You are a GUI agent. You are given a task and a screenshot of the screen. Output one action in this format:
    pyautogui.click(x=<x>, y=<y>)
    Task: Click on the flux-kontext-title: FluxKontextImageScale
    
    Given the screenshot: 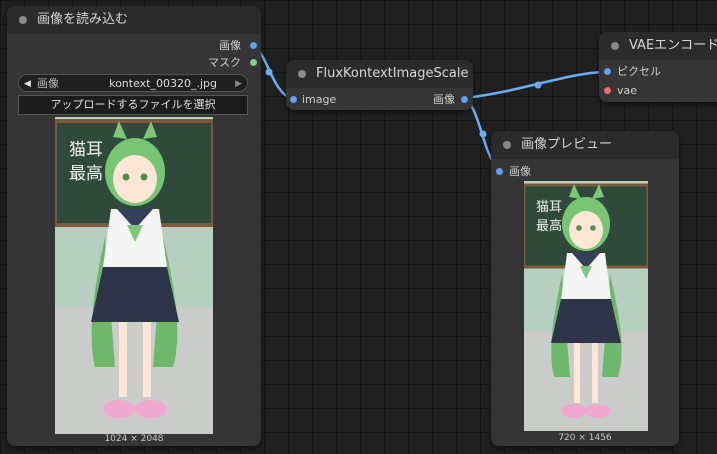 What is the action you would take?
    pyautogui.click(x=392, y=73)
    